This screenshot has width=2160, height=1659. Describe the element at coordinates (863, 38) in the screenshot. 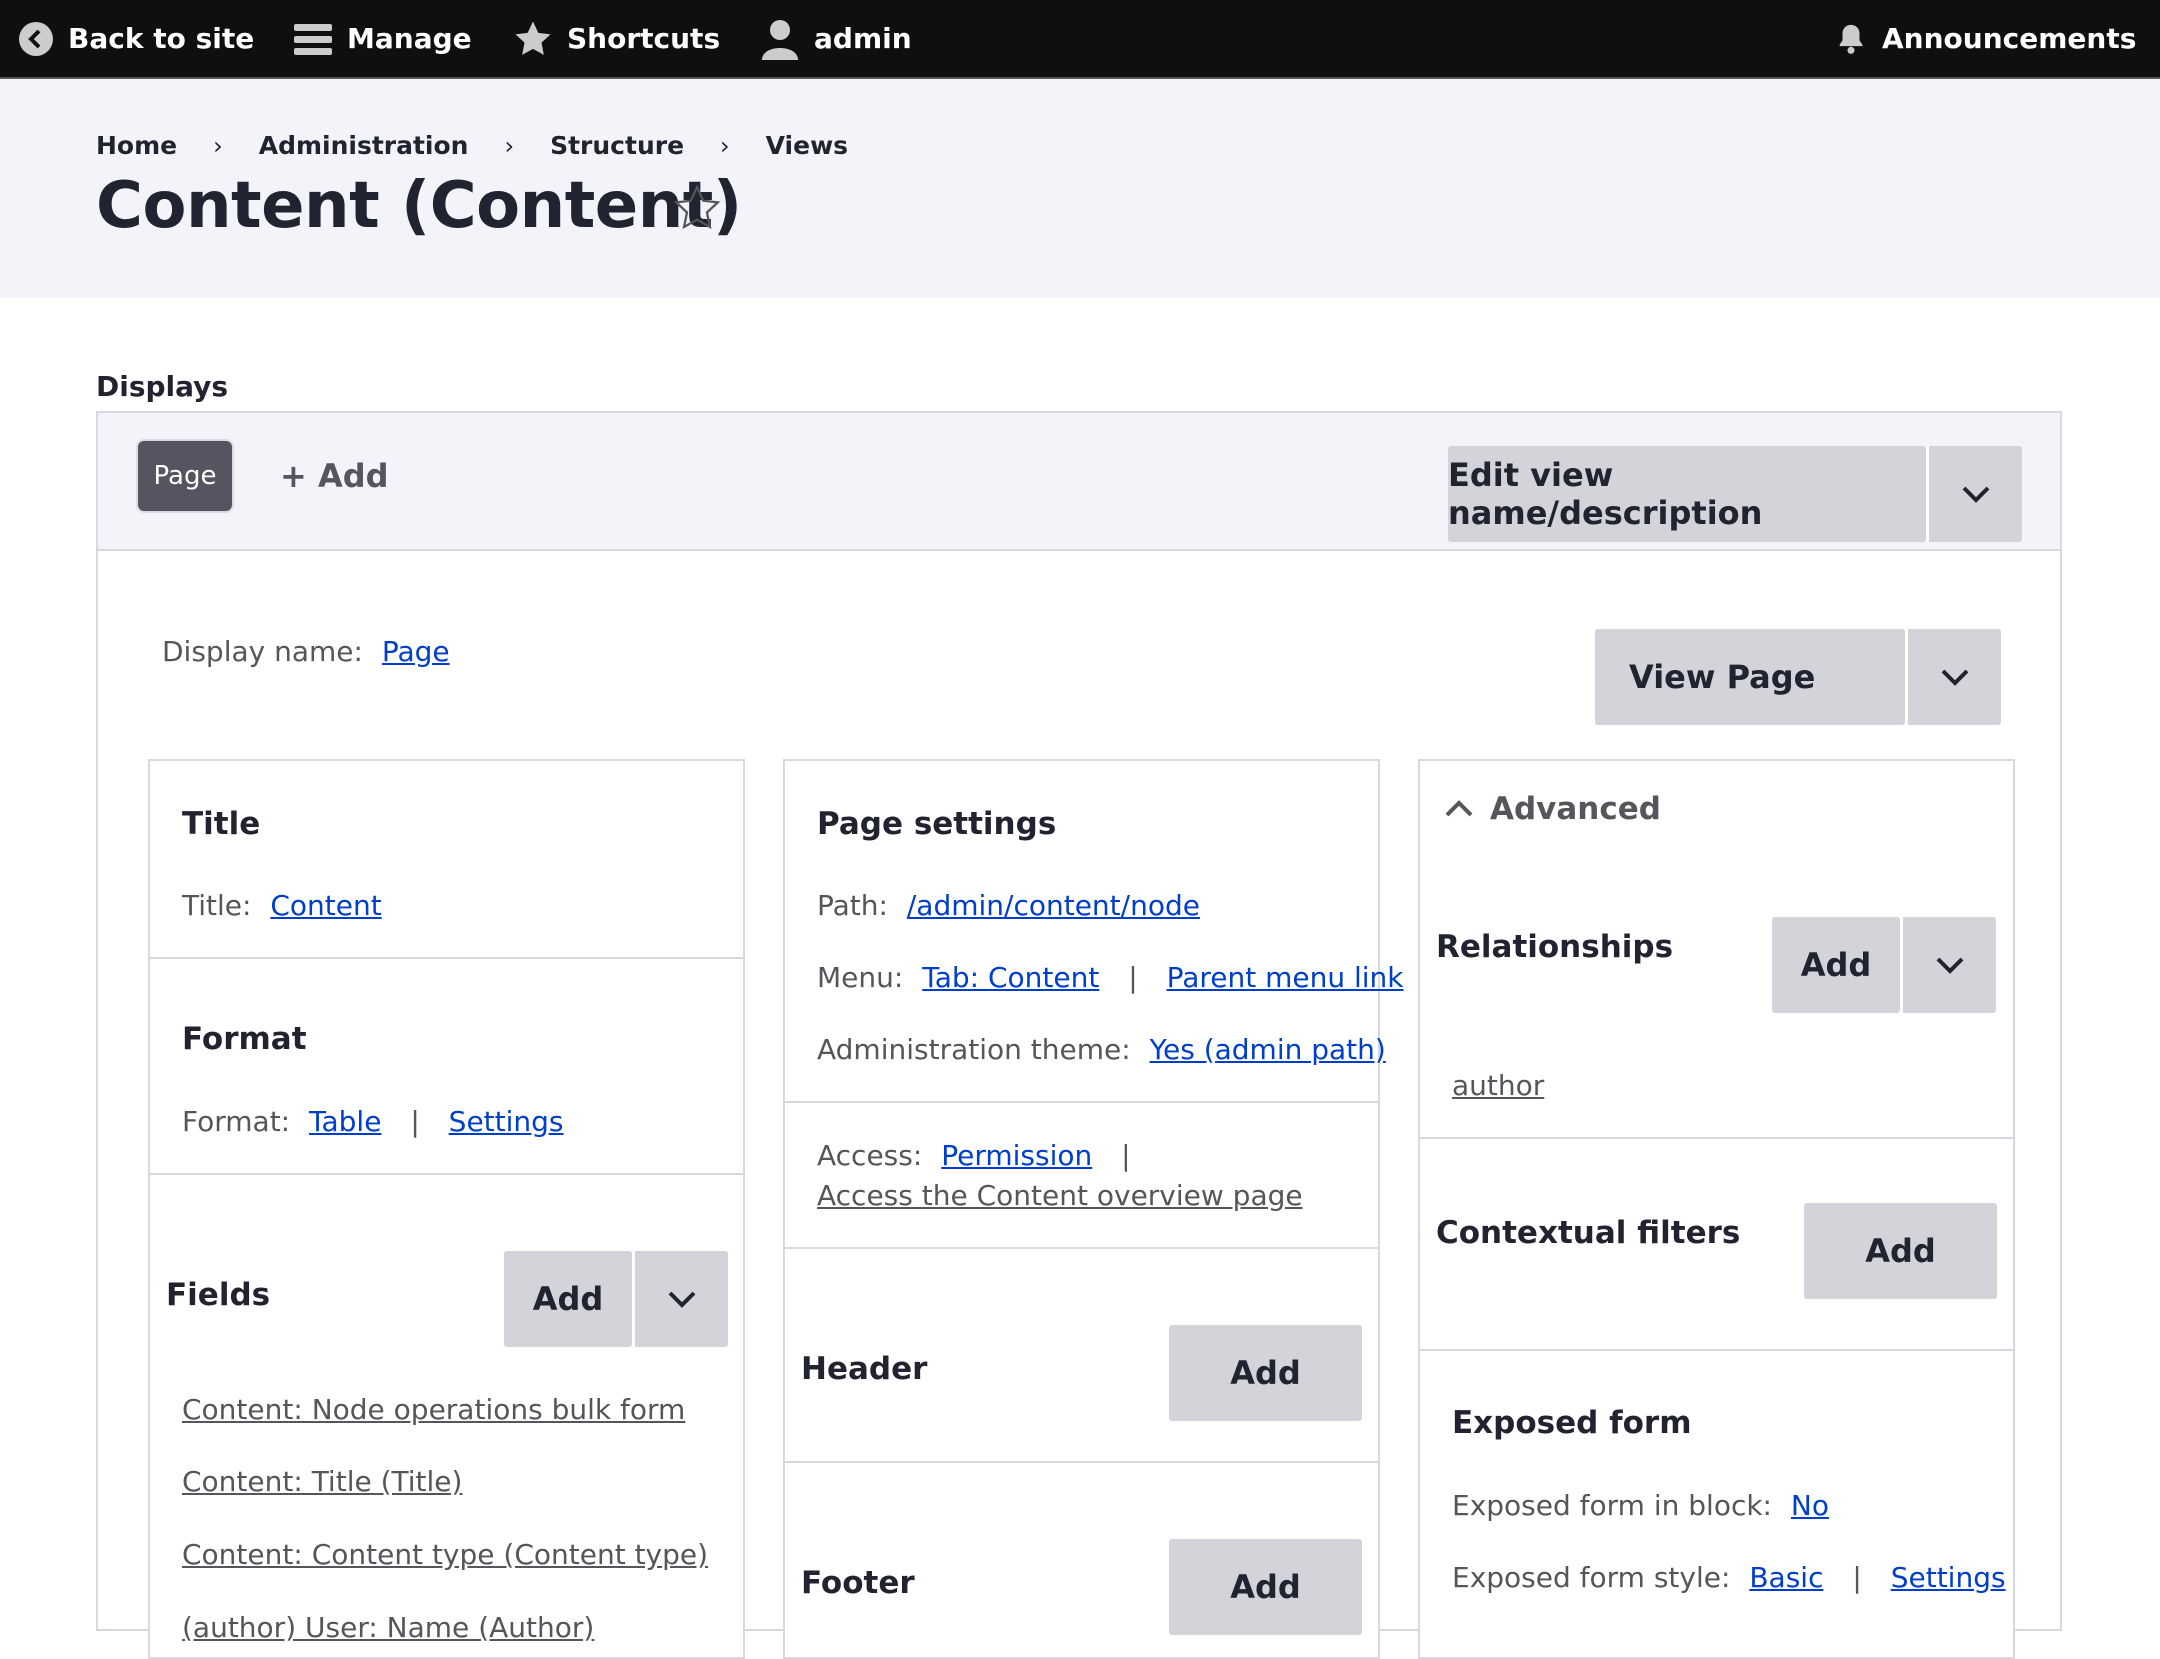

I see `user-label: admin` at that location.